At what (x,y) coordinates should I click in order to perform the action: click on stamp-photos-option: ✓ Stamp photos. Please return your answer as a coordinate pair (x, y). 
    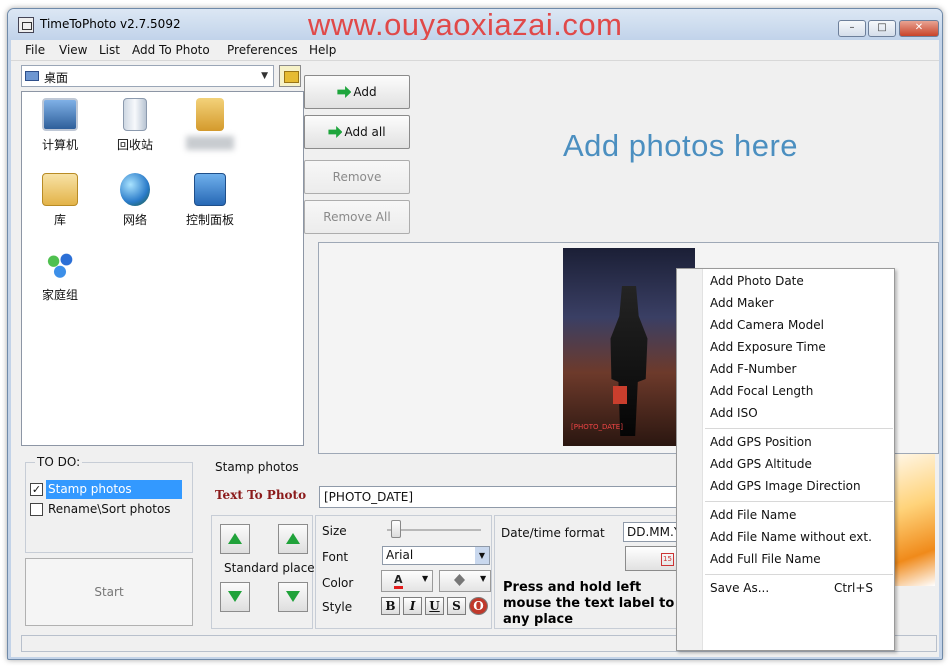
    Looking at the image, I should click on (106, 489).